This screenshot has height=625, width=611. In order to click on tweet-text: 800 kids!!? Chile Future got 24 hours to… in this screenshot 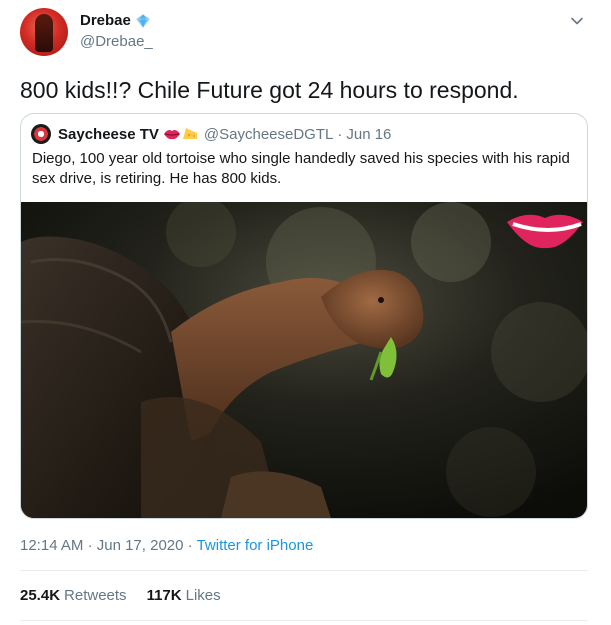, I will do `click(269, 90)`.